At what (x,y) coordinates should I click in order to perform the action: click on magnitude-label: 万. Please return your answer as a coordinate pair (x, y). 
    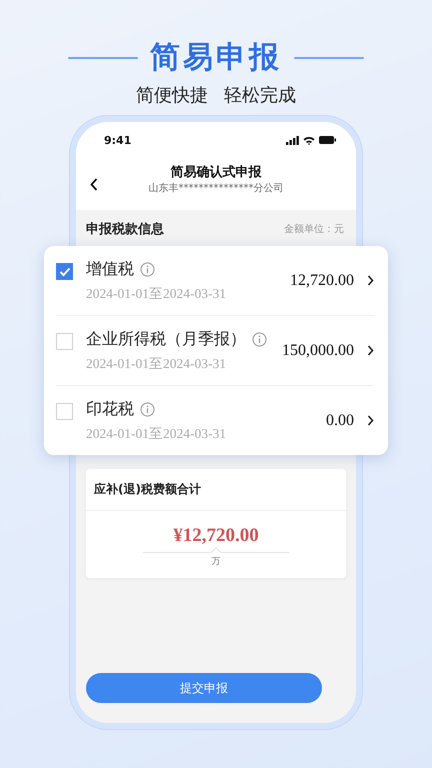
    Looking at the image, I should click on (216, 562).